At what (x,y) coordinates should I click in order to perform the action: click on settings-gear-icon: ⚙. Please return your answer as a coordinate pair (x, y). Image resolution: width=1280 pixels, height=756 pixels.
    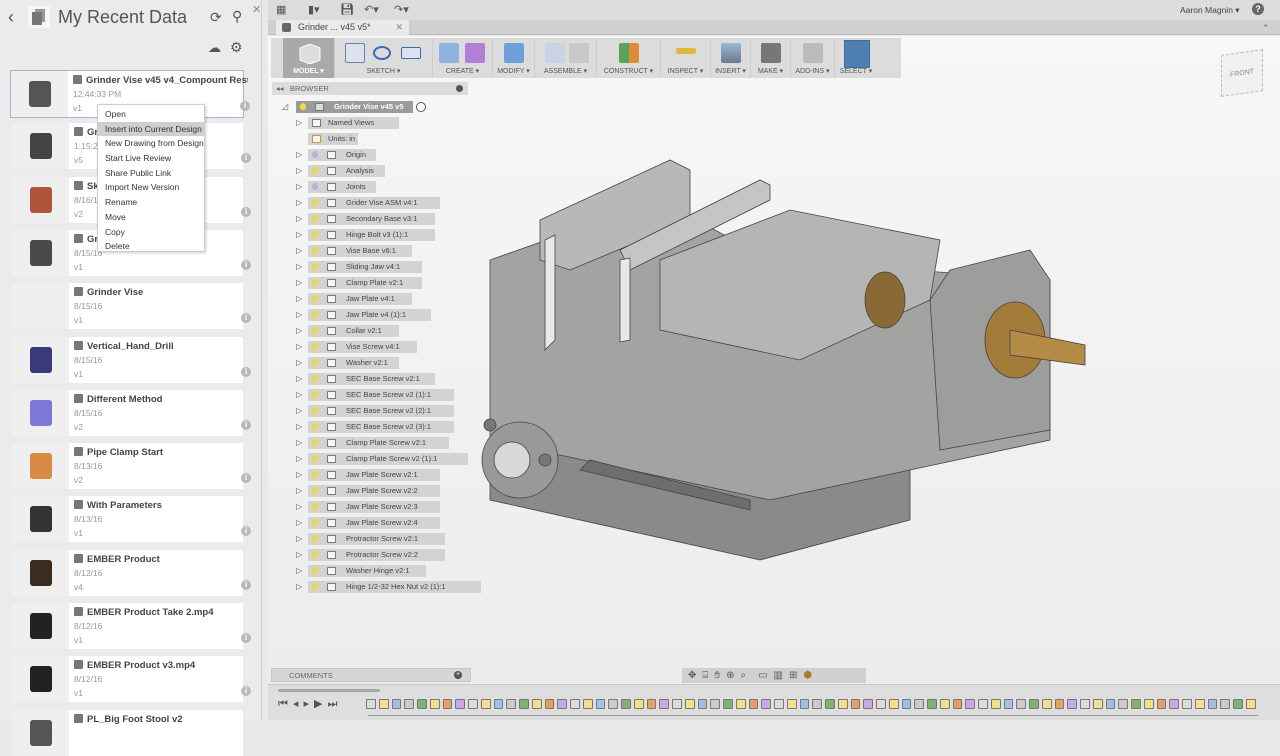
    Looking at the image, I should click on (236, 47).